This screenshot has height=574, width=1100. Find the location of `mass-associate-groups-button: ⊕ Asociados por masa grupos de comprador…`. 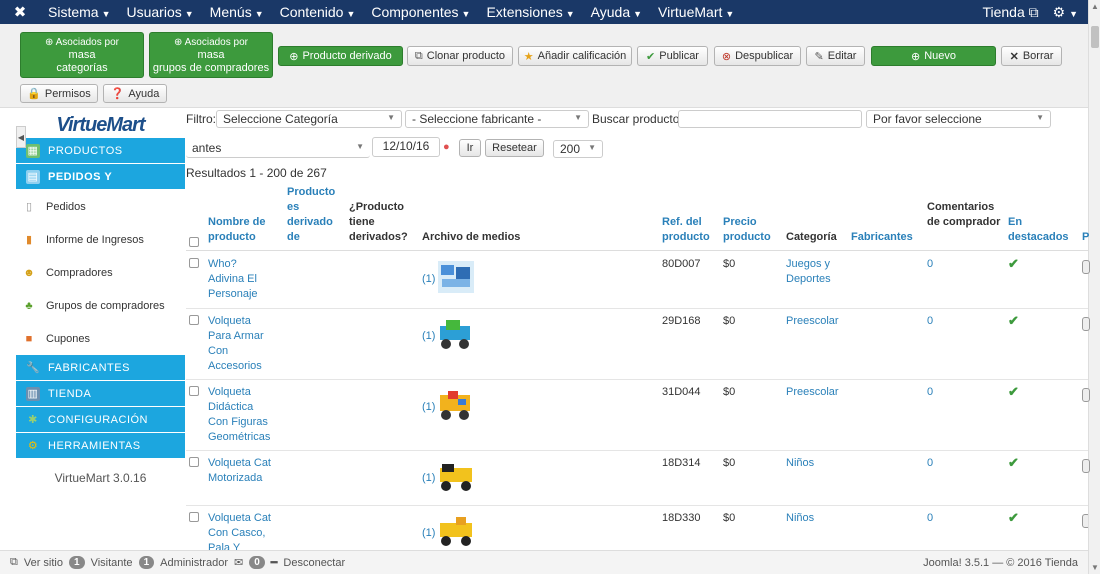

mass-associate-groups-button: ⊕ Asociados por masa grupos de comprador… is located at coordinates (211, 55).